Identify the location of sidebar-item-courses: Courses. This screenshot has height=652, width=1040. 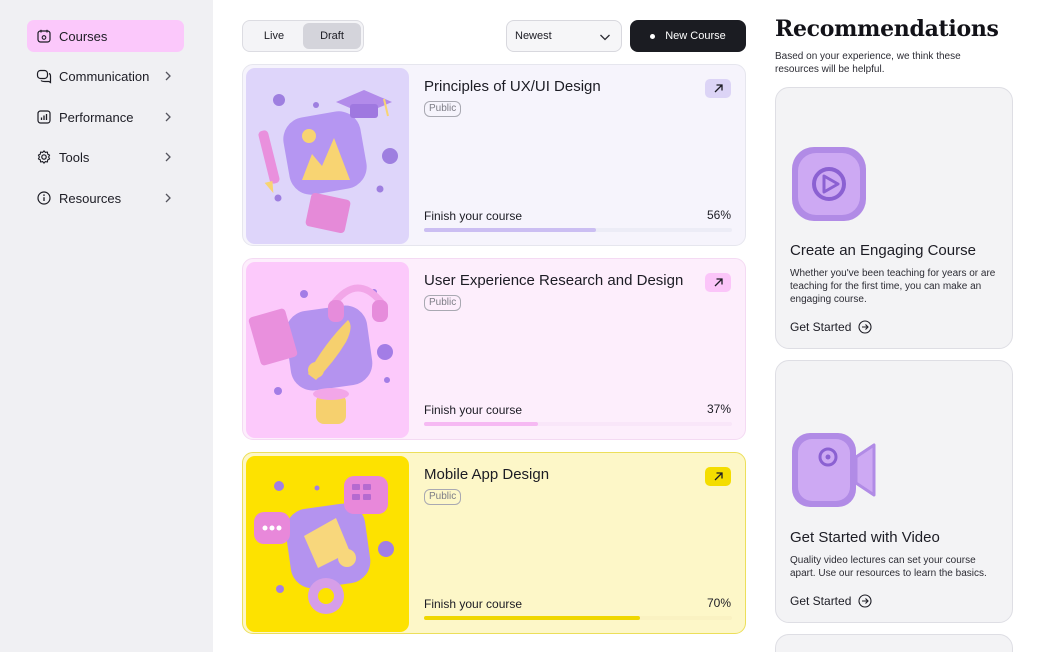
(105, 36).